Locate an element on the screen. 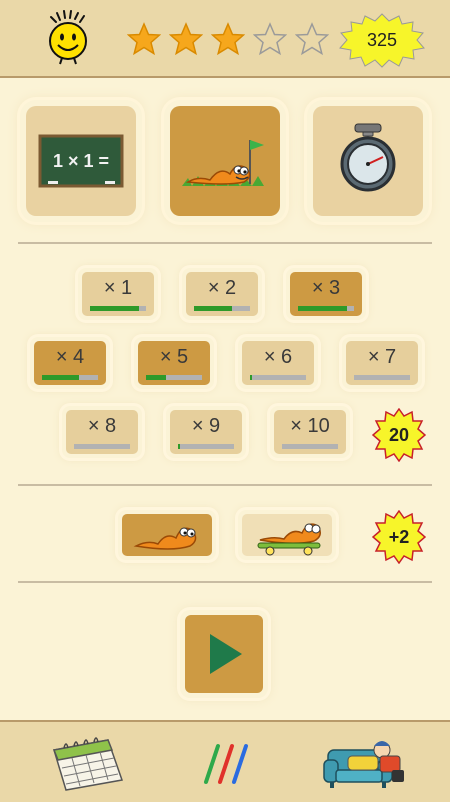 The image size is (450, 802). score-value: 325 is located at coordinates (382, 39).